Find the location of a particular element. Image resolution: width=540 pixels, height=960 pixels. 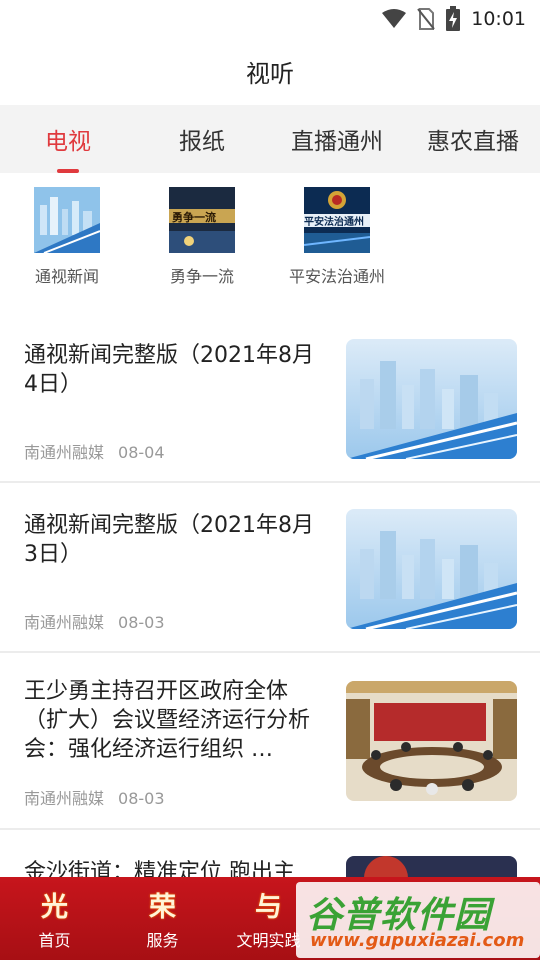

nav-glyph-icon: 与 is located at coordinates (268, 907).